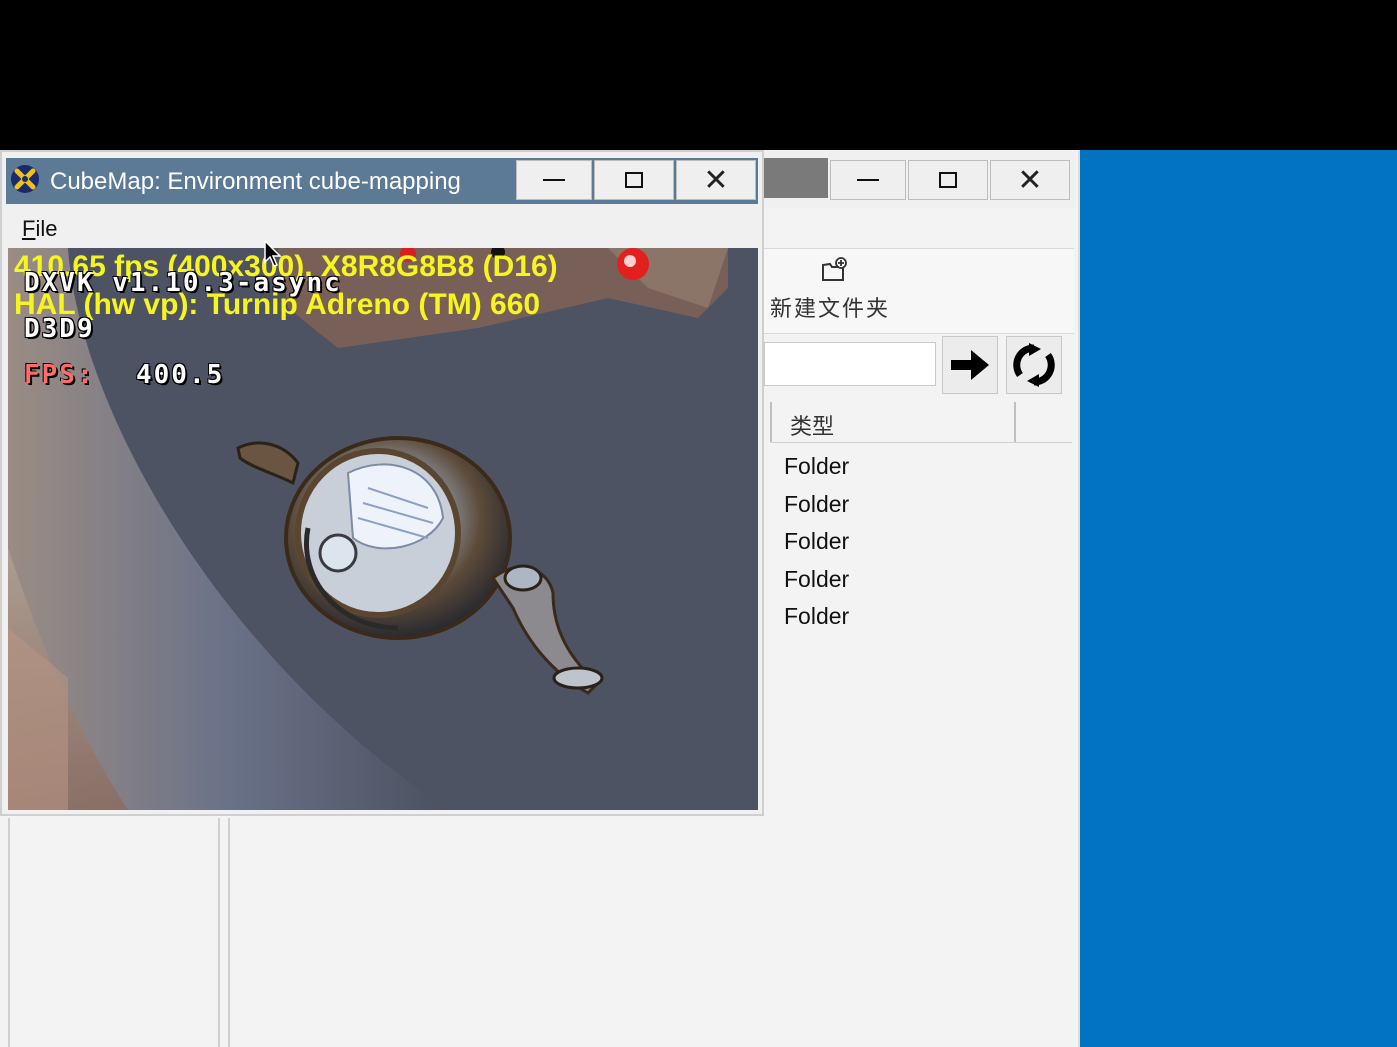 Image resolution: width=1397 pixels, height=1047 pixels. Describe the element at coordinates (850, 364) in the screenshot. I see `address-bar-input` at that location.